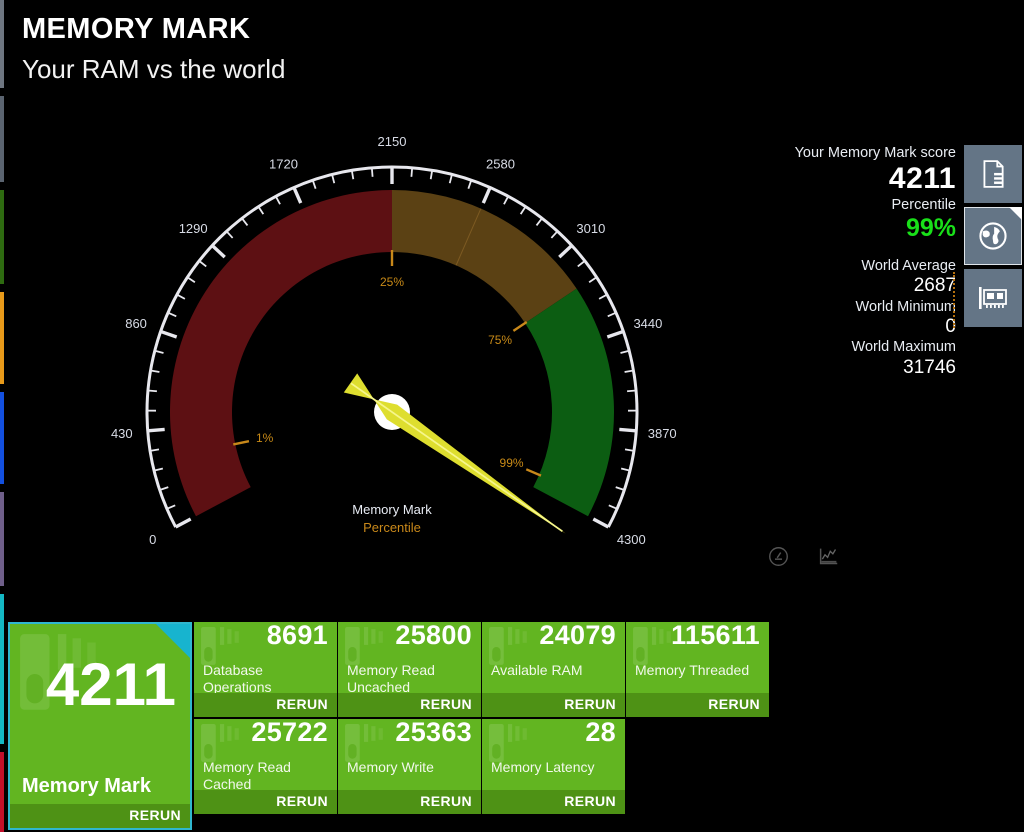 This screenshot has height=832, width=1024. I want to click on tile-benchmark: 28 Memory Latency RERUN, so click(553, 766).